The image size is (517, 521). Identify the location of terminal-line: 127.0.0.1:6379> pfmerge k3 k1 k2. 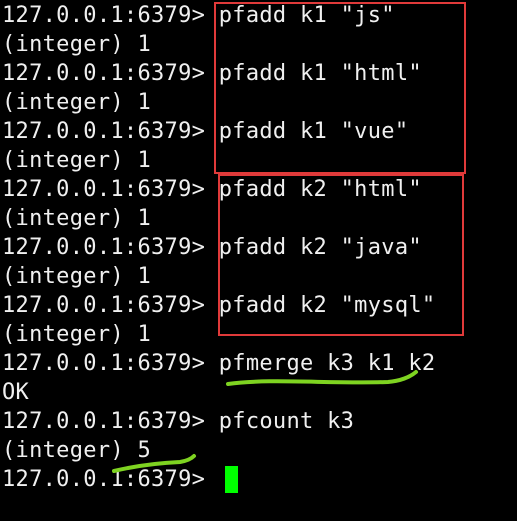
(218, 363).